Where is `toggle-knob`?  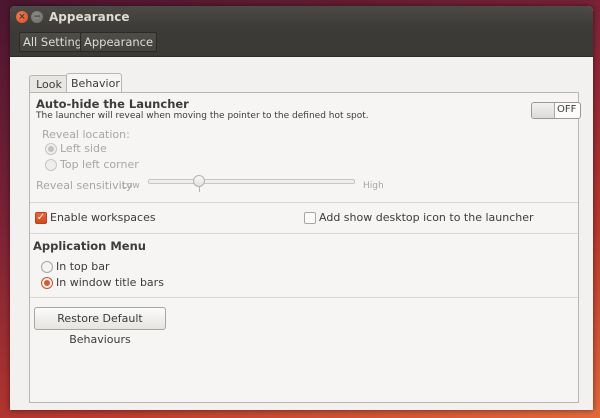
toggle-knob is located at coordinates (543, 110).